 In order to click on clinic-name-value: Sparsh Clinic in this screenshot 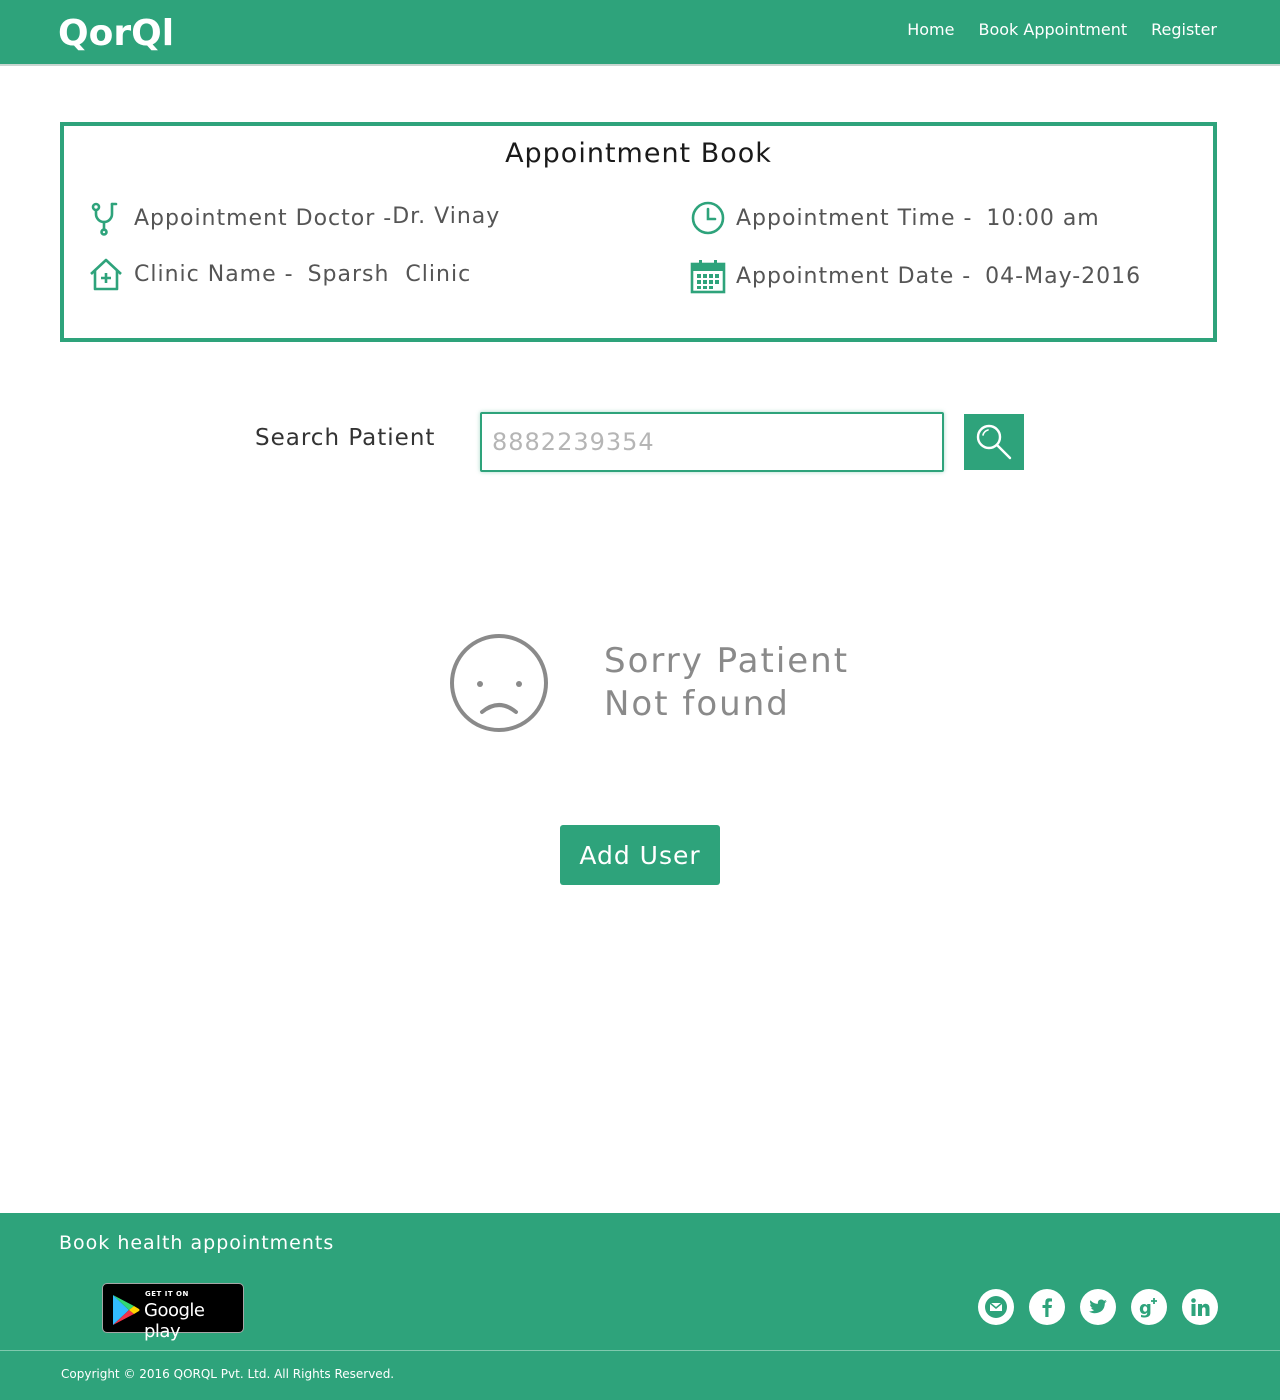, I will do `click(389, 274)`.